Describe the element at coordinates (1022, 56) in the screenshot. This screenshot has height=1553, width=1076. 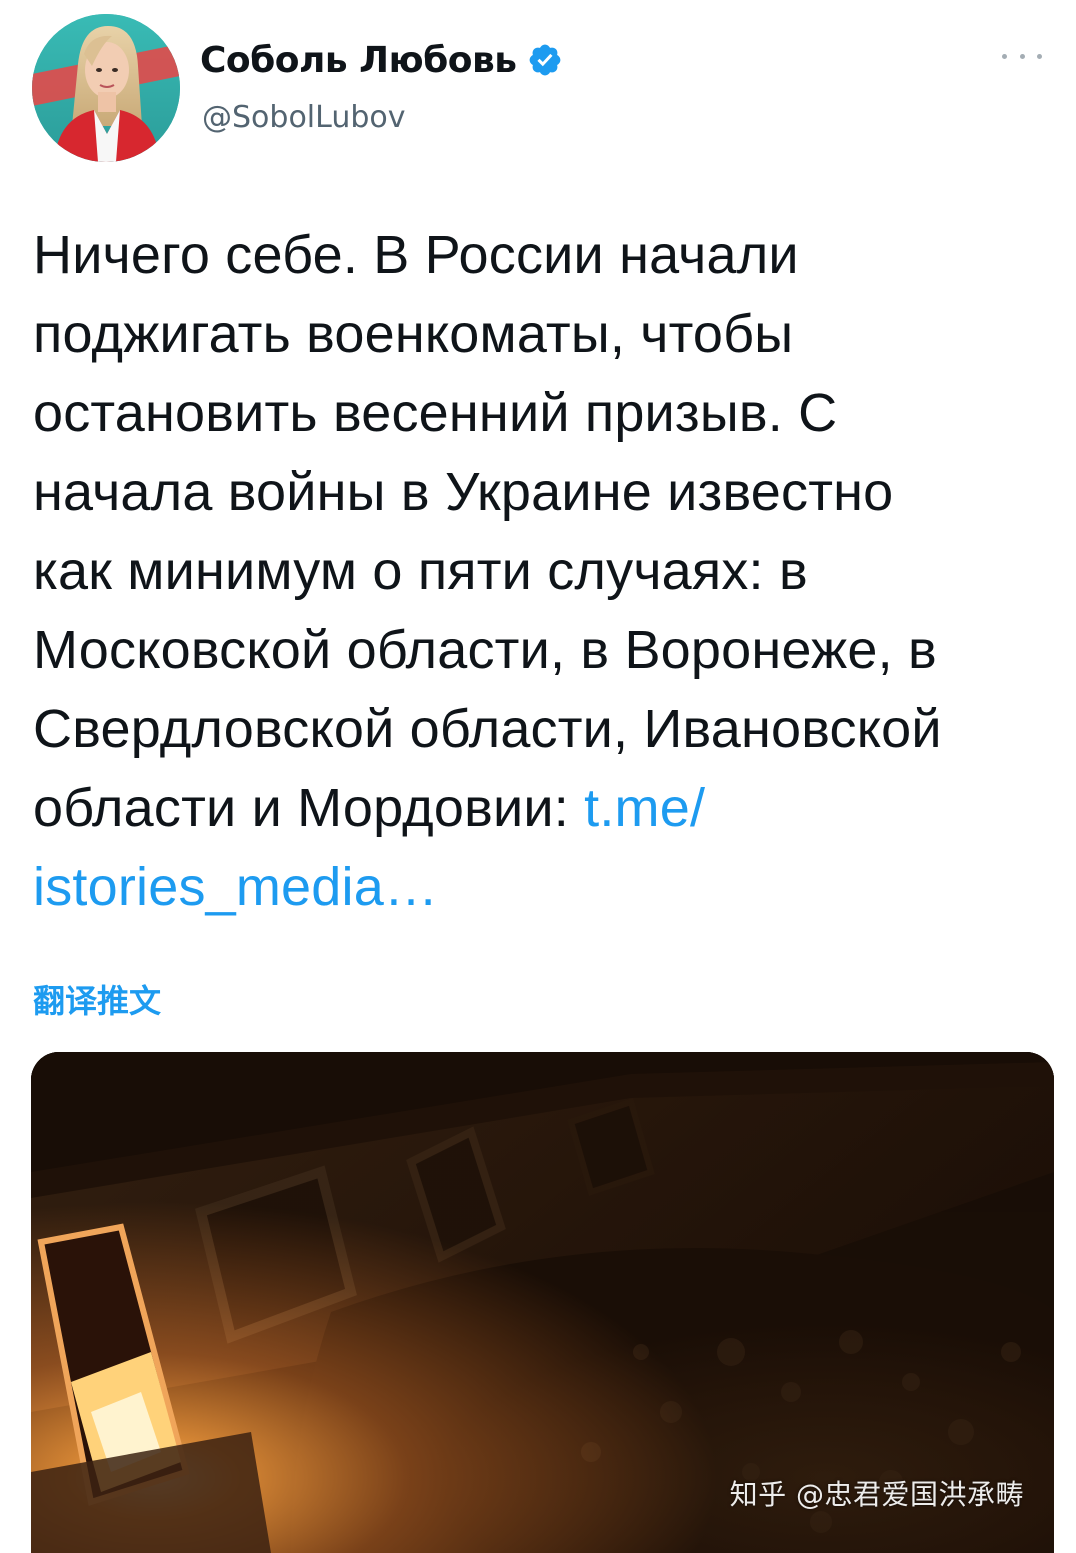
I see `more-options-icon` at that location.